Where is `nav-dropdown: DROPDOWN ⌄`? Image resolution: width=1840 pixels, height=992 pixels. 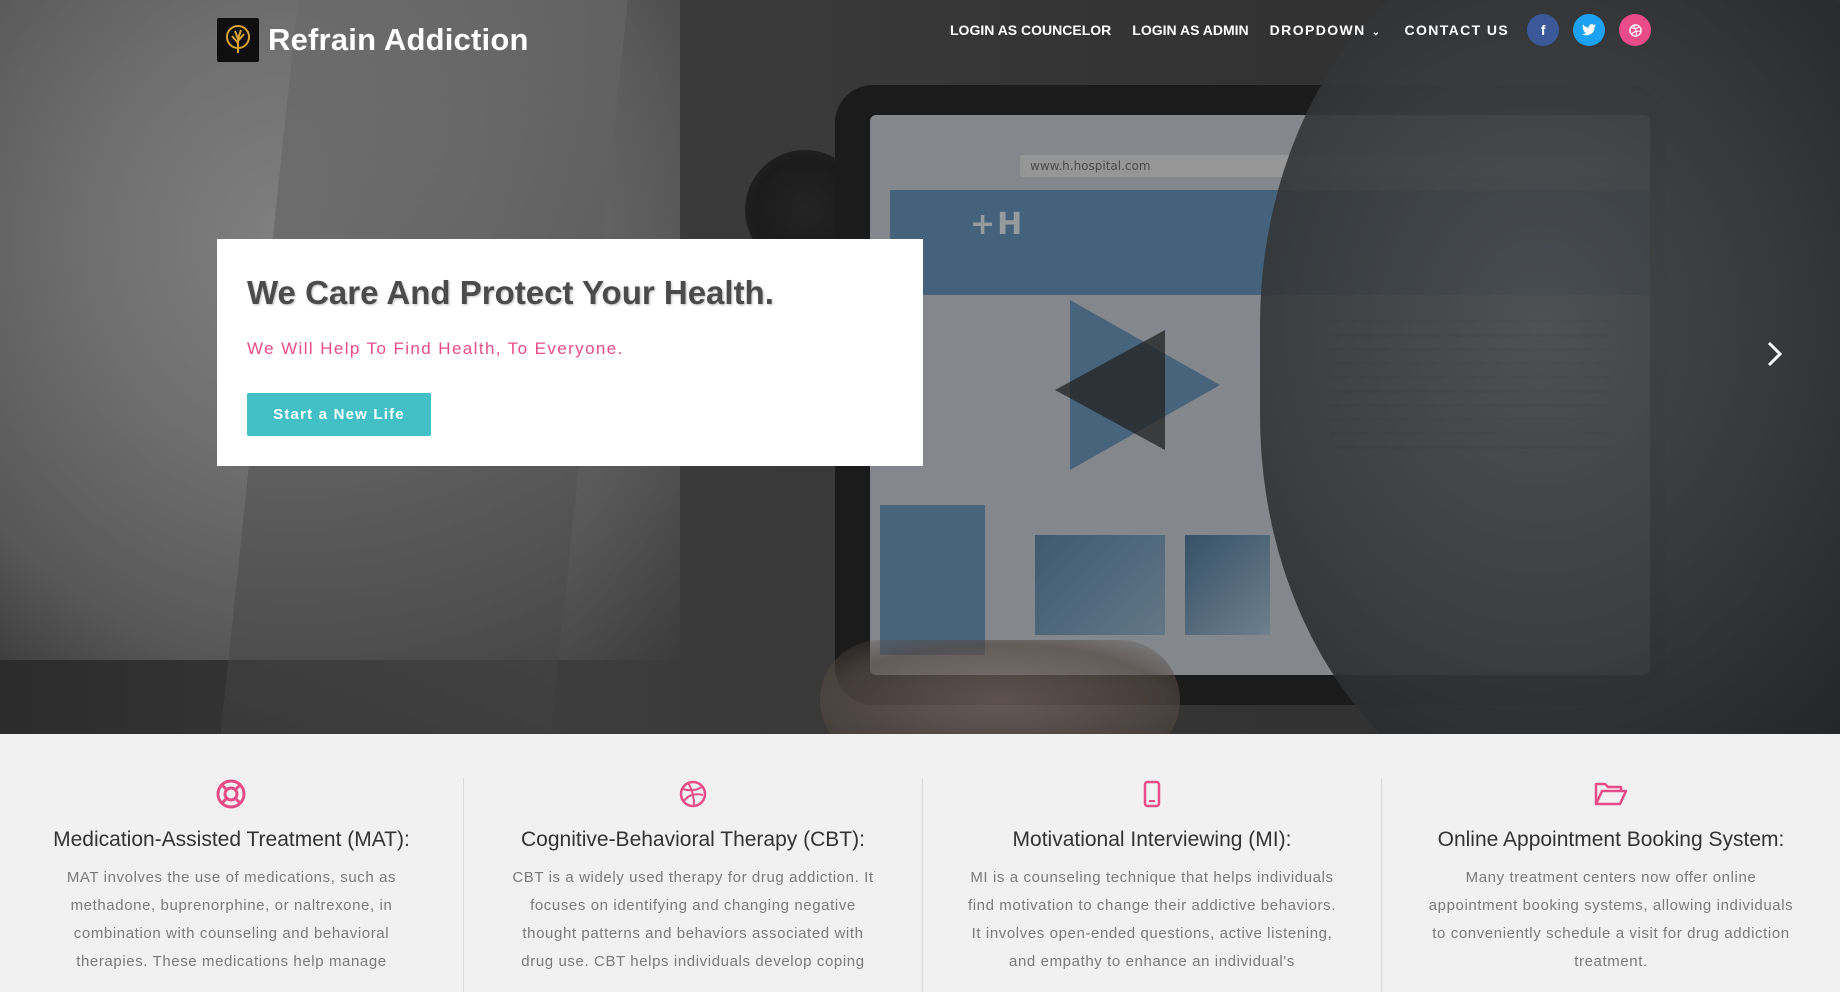 nav-dropdown: DROPDOWN ⌄ is located at coordinates (1326, 30).